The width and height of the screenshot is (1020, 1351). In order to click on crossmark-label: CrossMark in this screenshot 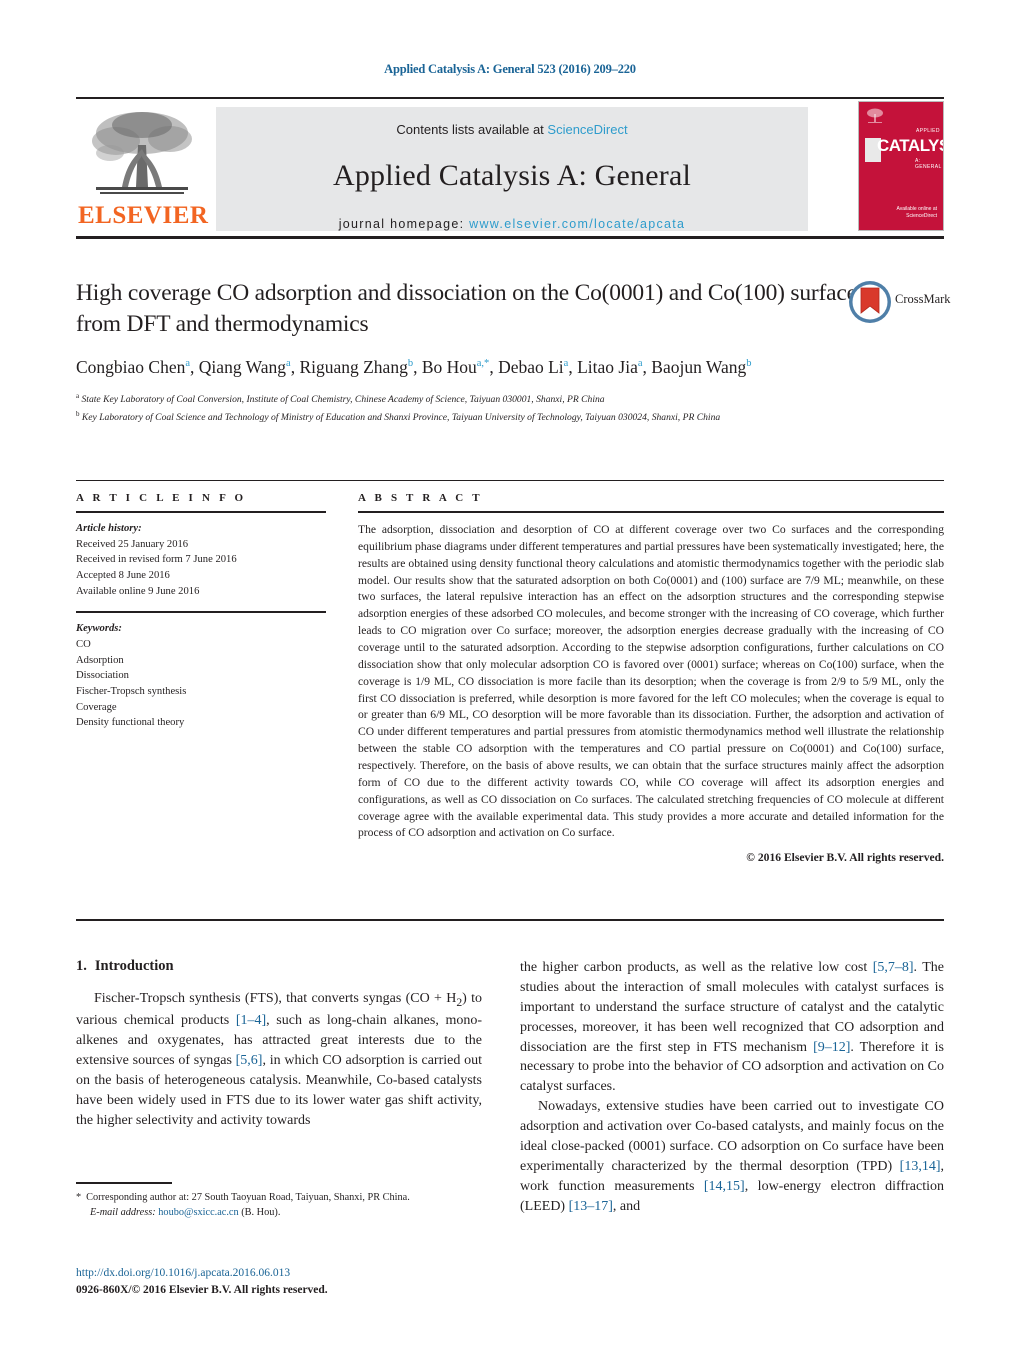, I will do `click(923, 299)`.